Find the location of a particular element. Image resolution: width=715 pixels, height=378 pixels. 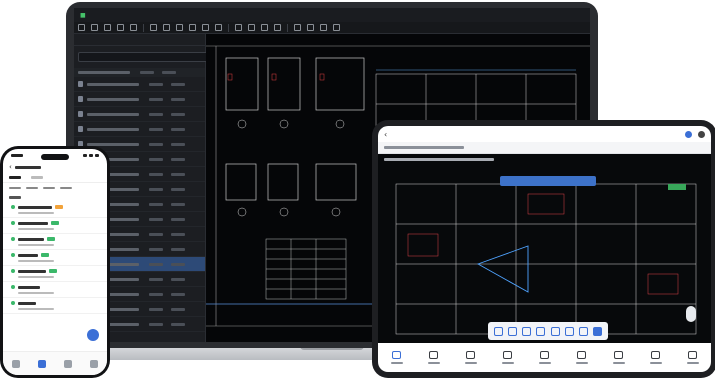

user-avatar-icon is located at coordinates (688, 134).